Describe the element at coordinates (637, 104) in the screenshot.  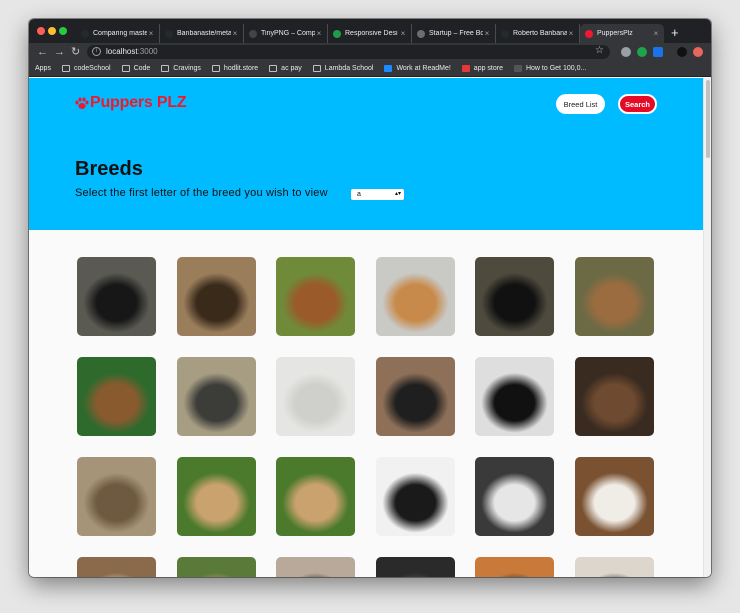
I see `search-button: Search` at that location.